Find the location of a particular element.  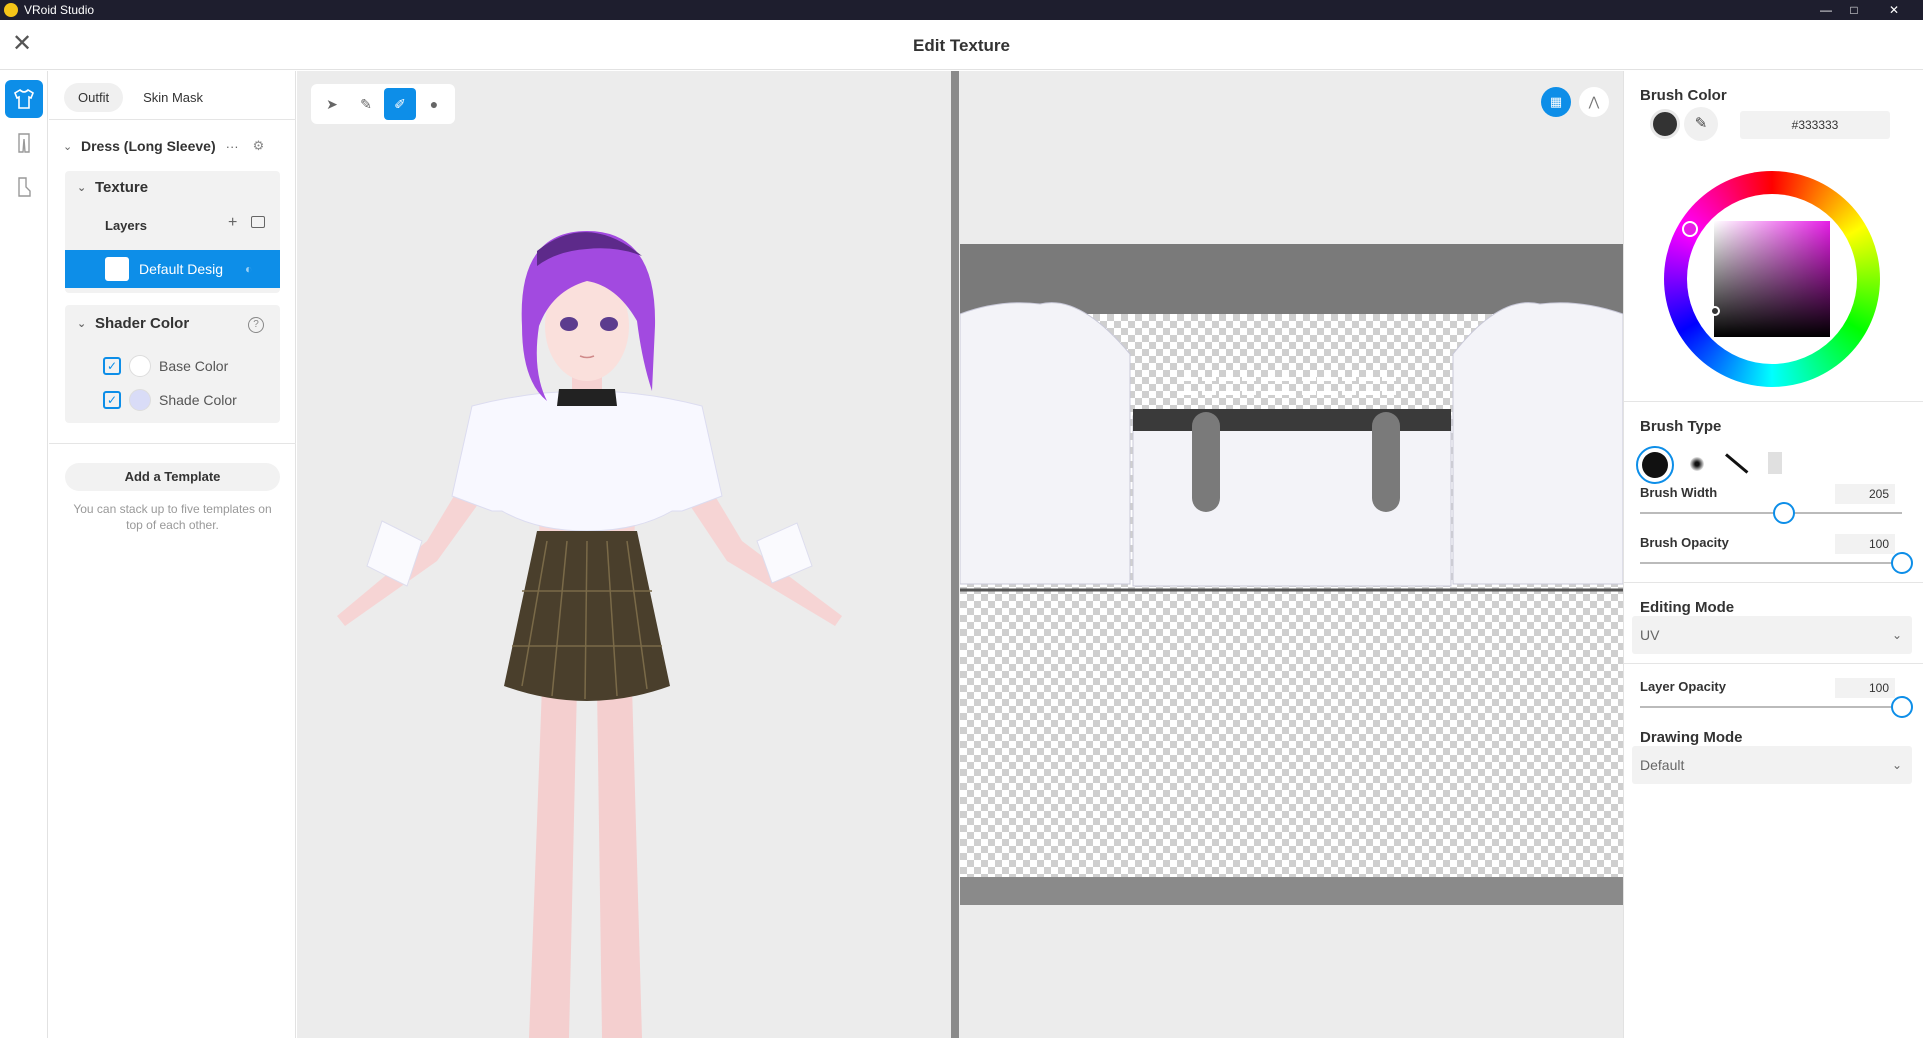

drawing-mode-title: Drawing Mode is located at coordinates (1691, 737).